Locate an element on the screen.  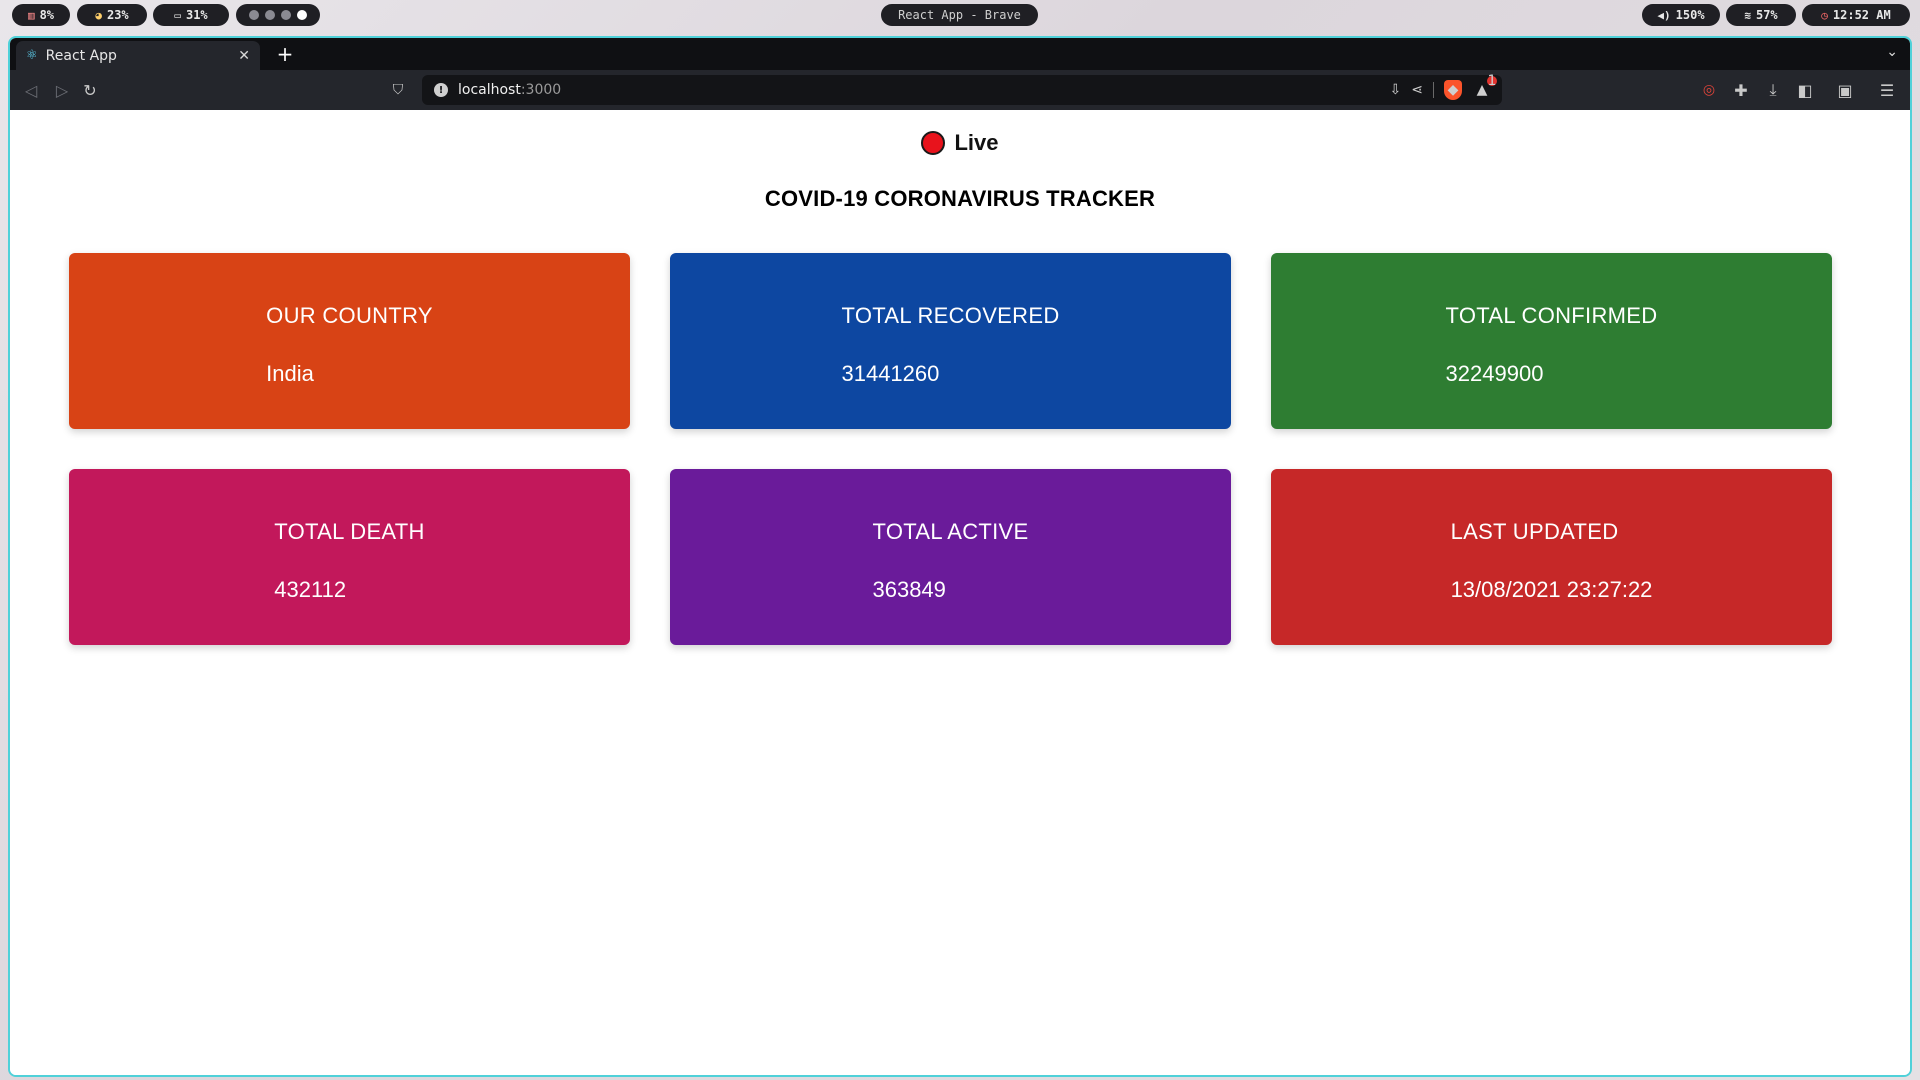
card-value: India is located at coordinates (290, 373).